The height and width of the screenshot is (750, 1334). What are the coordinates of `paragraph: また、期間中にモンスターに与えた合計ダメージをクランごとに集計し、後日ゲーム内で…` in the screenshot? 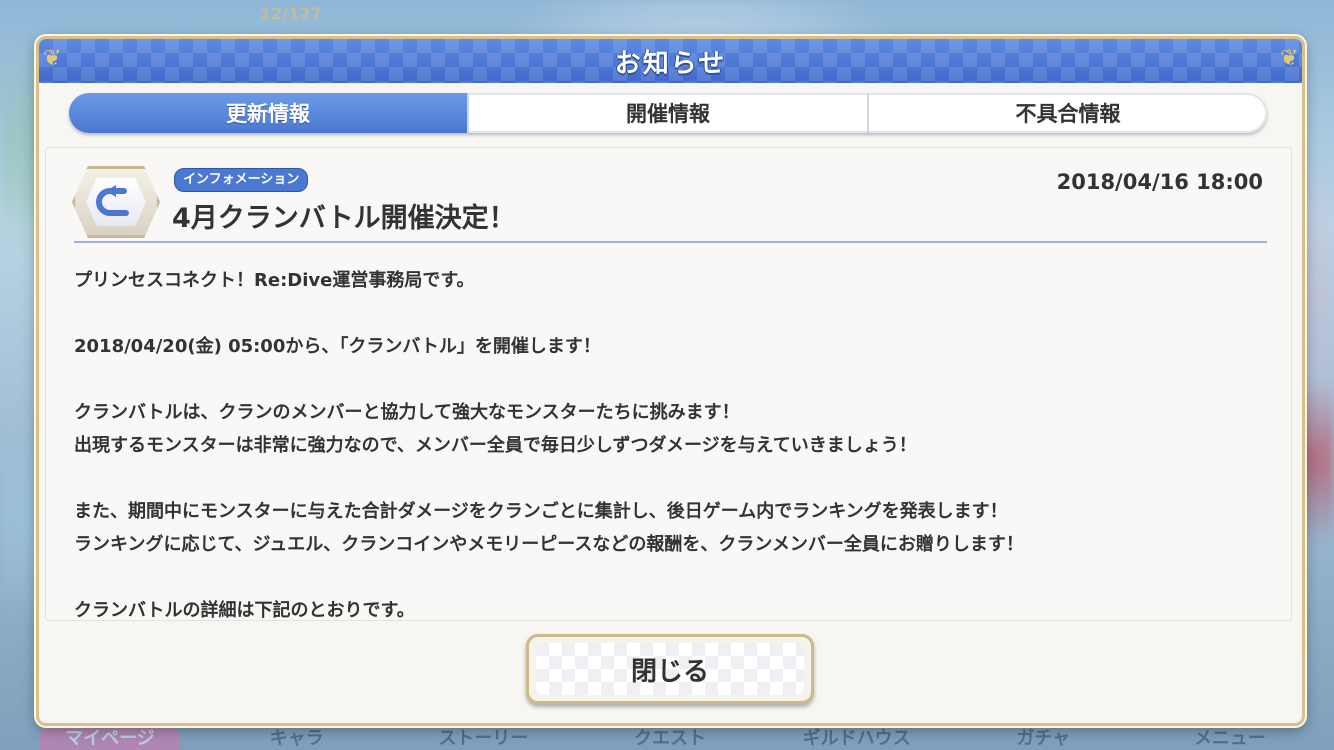 It's located at (541, 511).